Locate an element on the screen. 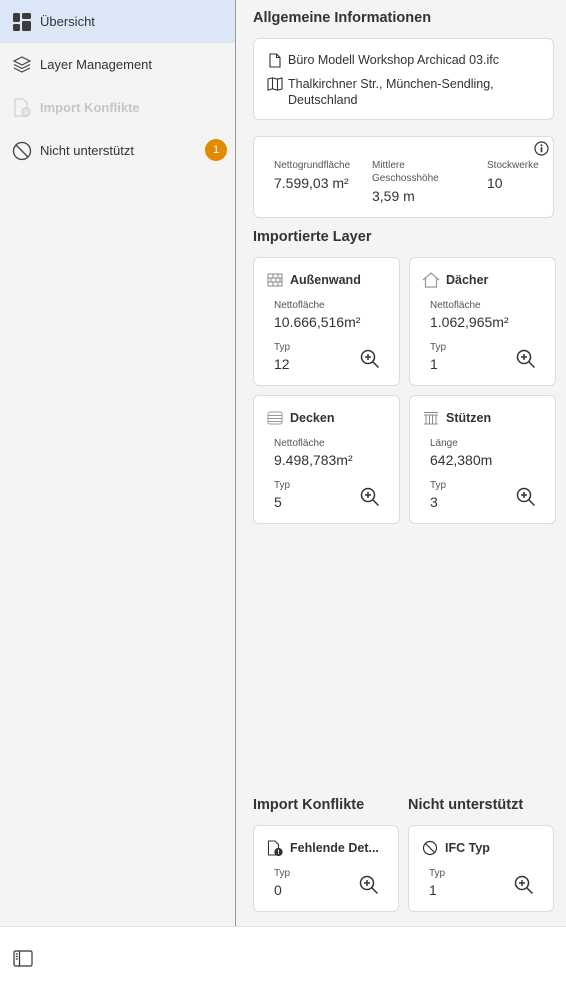  layers-icon is located at coordinates (22, 65).